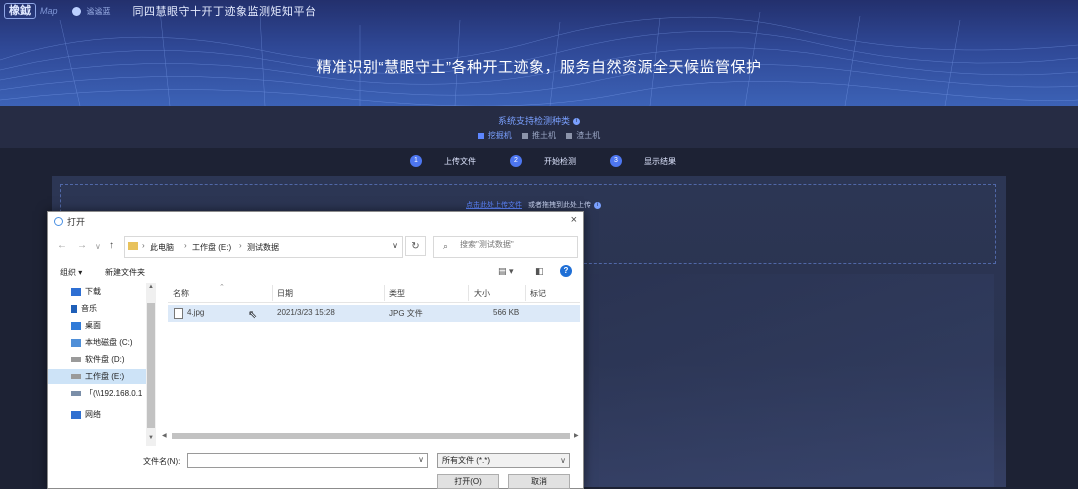 The width and height of the screenshot is (1078, 489). I want to click on filename-field: ∨, so click(307, 460).